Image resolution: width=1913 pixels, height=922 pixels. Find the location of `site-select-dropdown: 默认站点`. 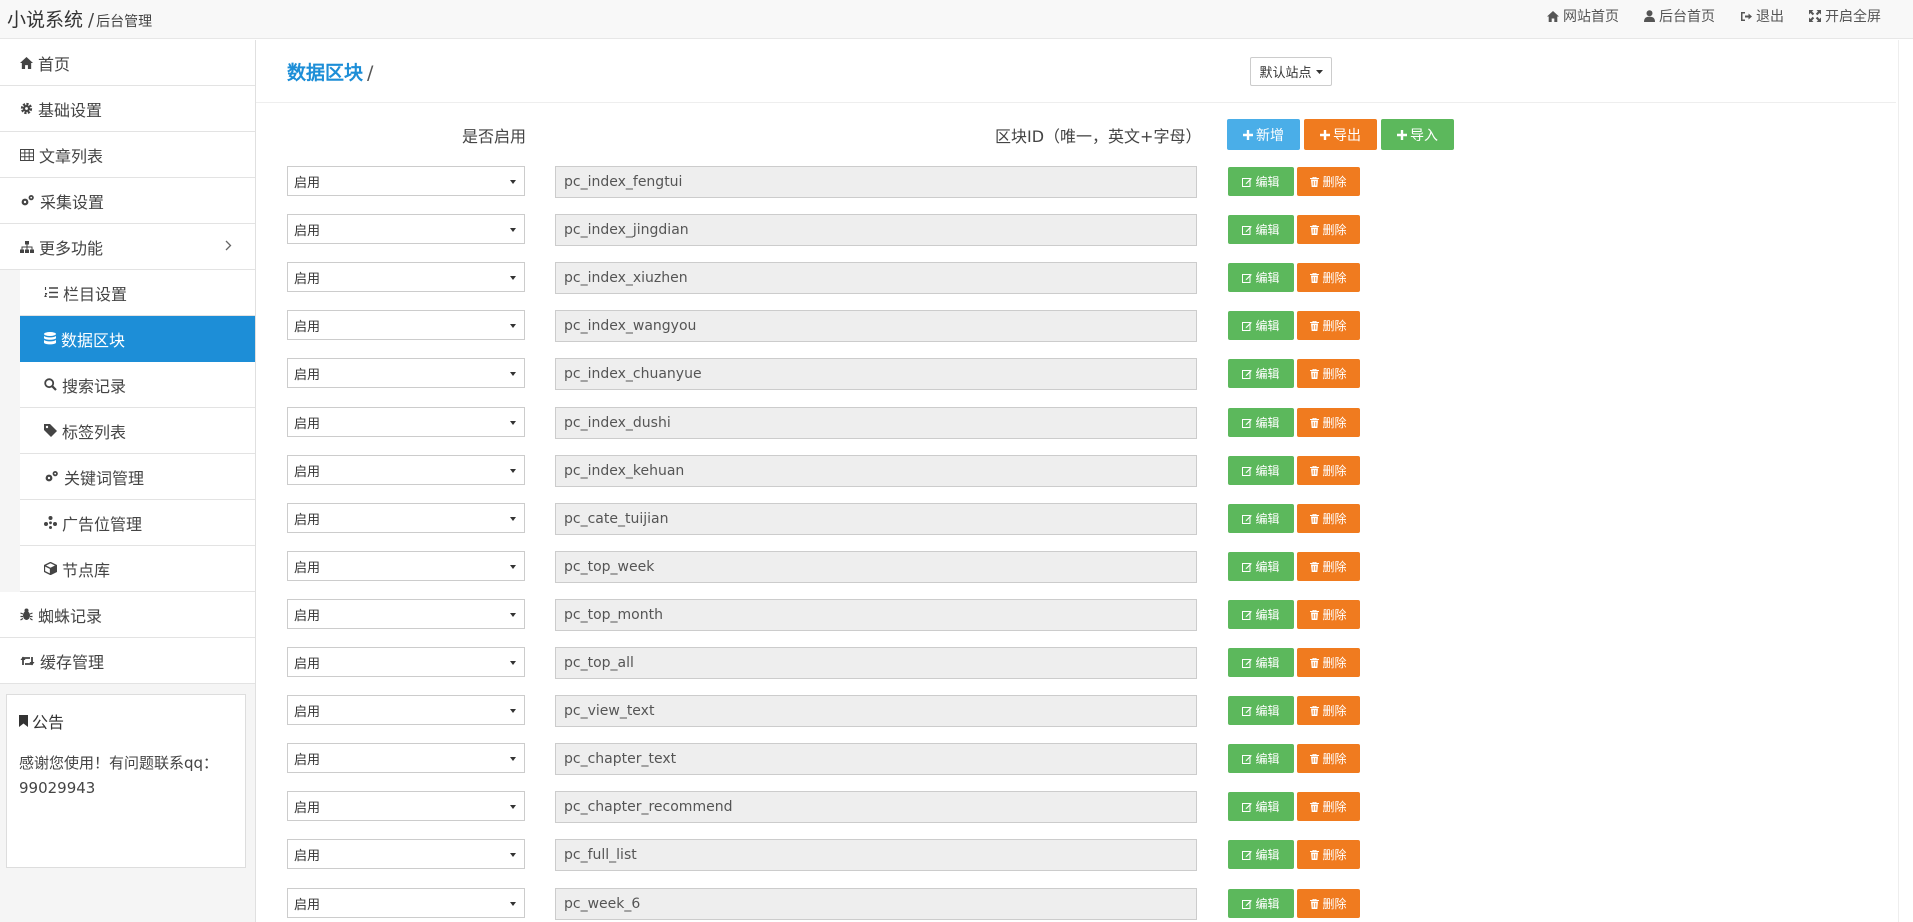

site-select-dropdown: 默认站点 is located at coordinates (1291, 71).